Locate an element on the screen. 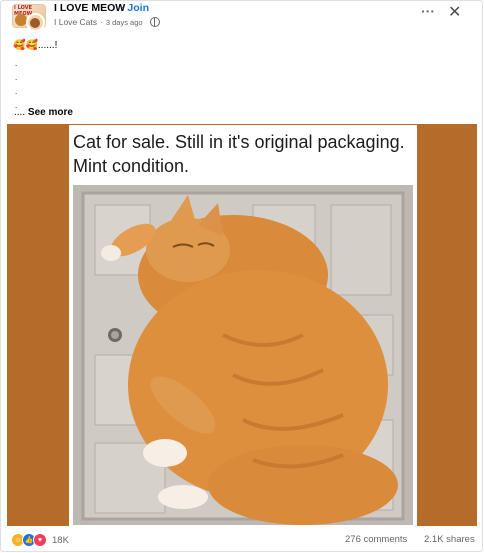  reactions-summary: ☺ 👍 ♥ 18K is located at coordinates (40, 540).